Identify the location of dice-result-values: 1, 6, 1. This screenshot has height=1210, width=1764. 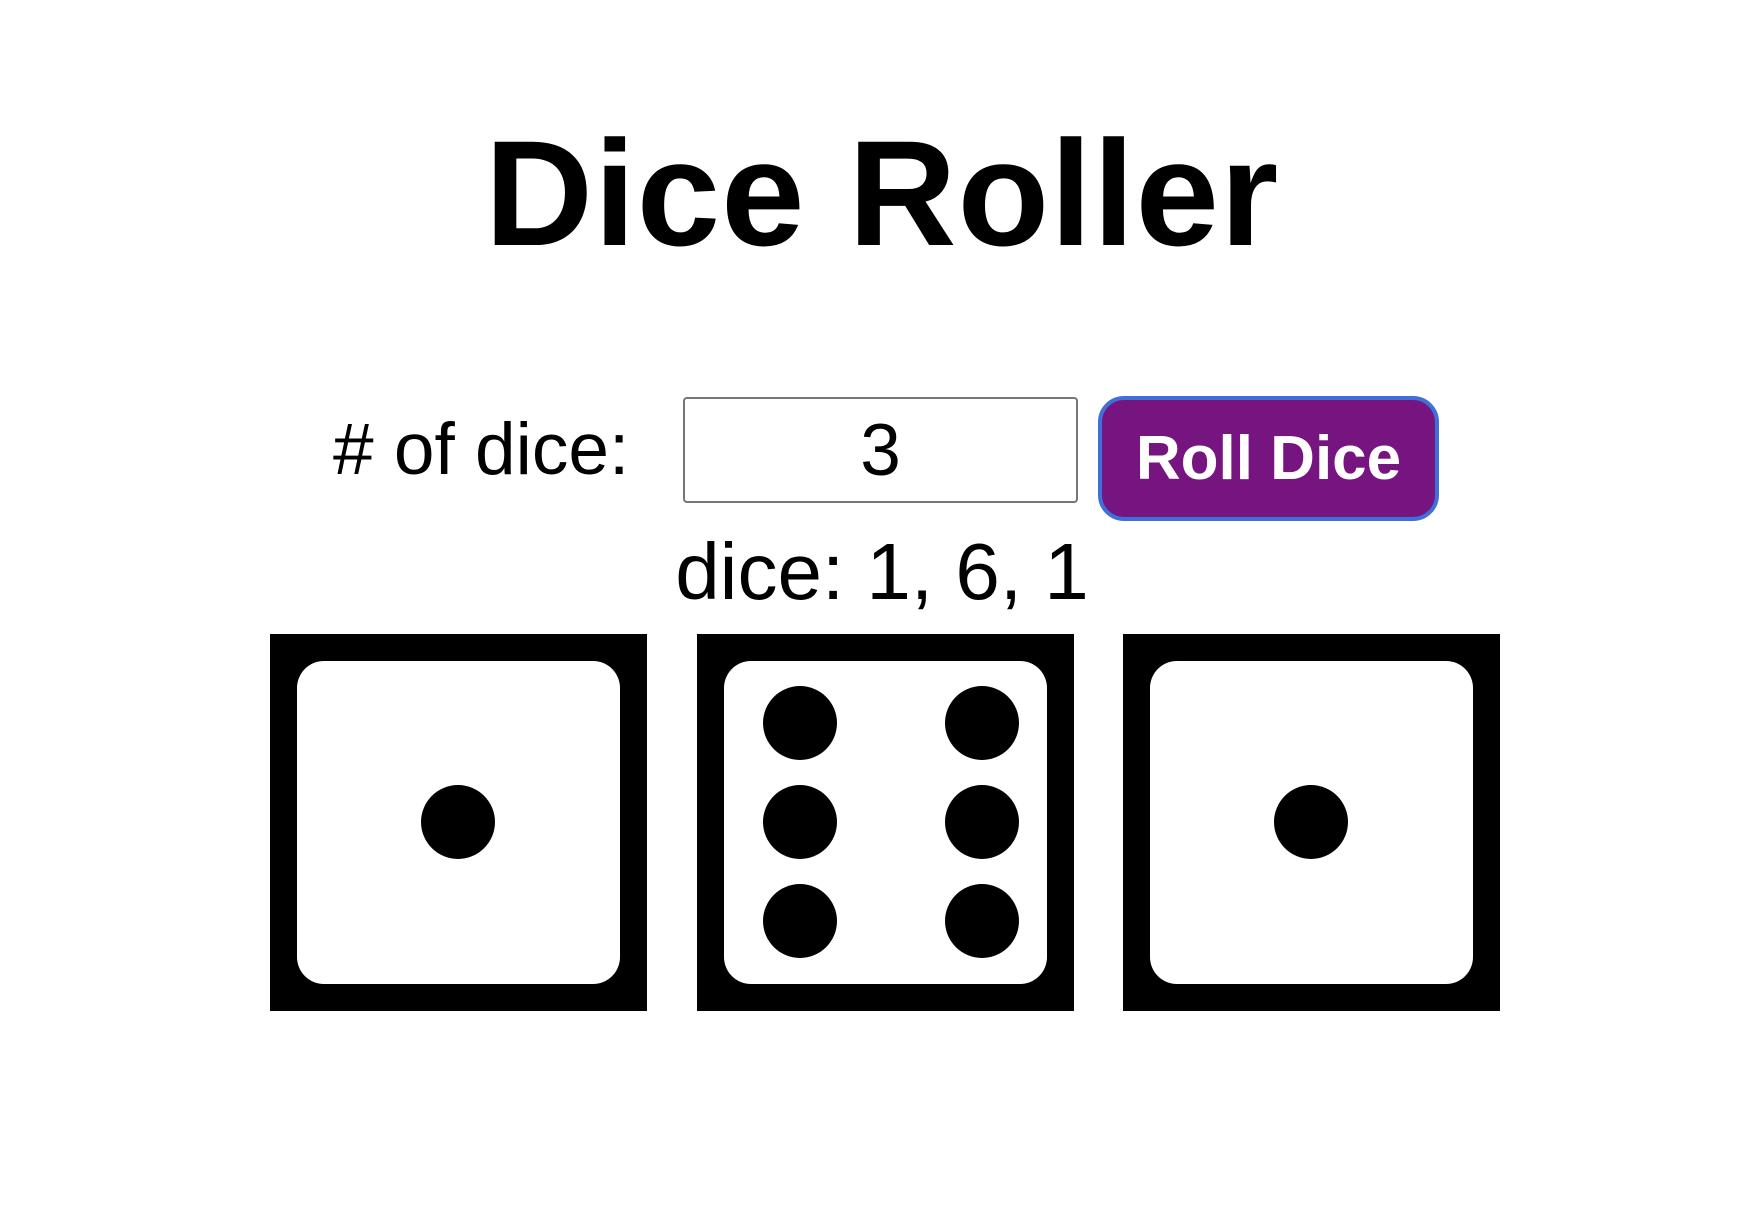
(977, 571).